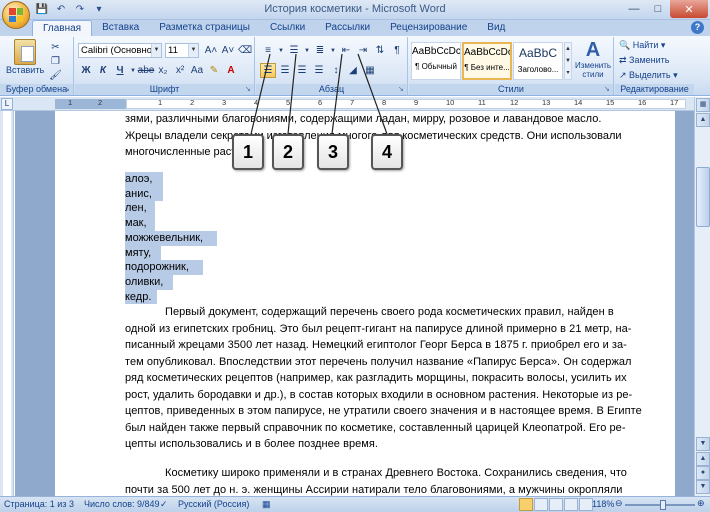 The height and width of the screenshot is (512, 710). What do you see at coordinates (333, 50) in the screenshot?
I see `multilevel-arrow-icon: ▼` at bounding box center [333, 50].